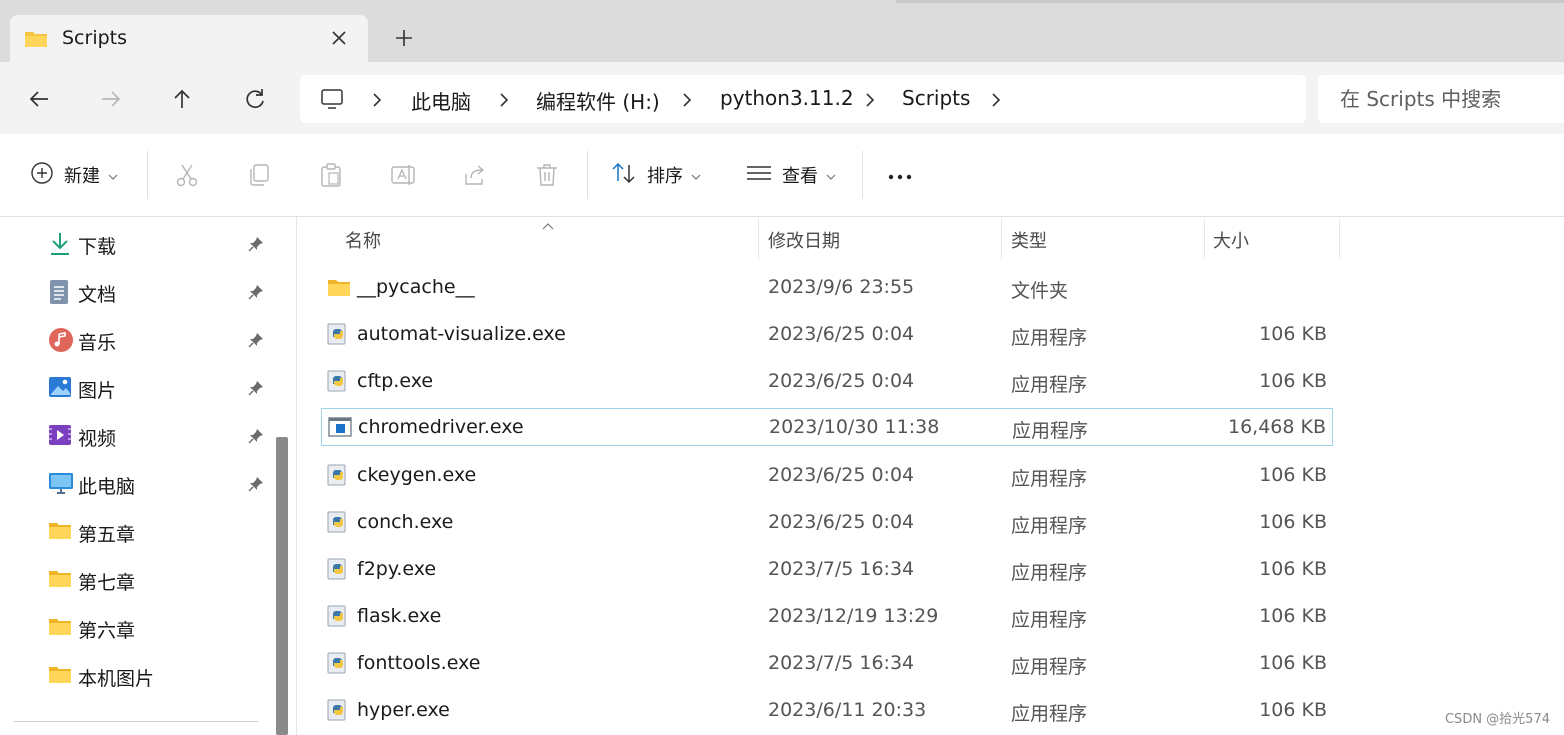 This screenshot has width=1564, height=735. I want to click on sidebar-item-label: 此电脑, so click(107, 487).